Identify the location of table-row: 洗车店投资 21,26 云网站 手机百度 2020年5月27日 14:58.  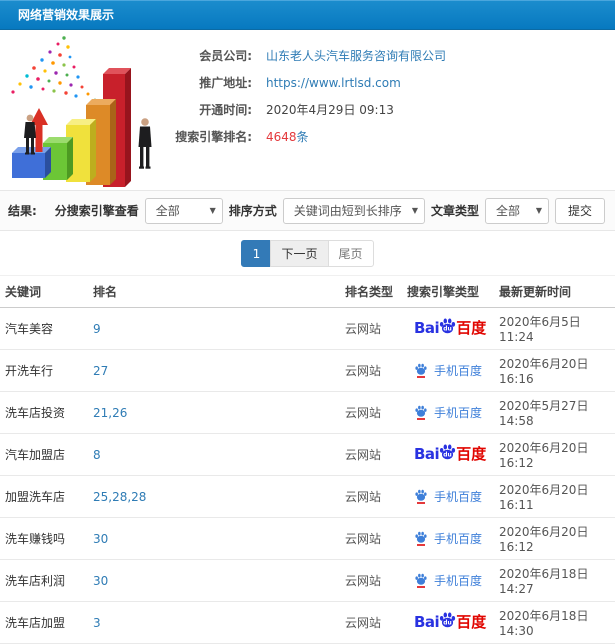
(307, 412).